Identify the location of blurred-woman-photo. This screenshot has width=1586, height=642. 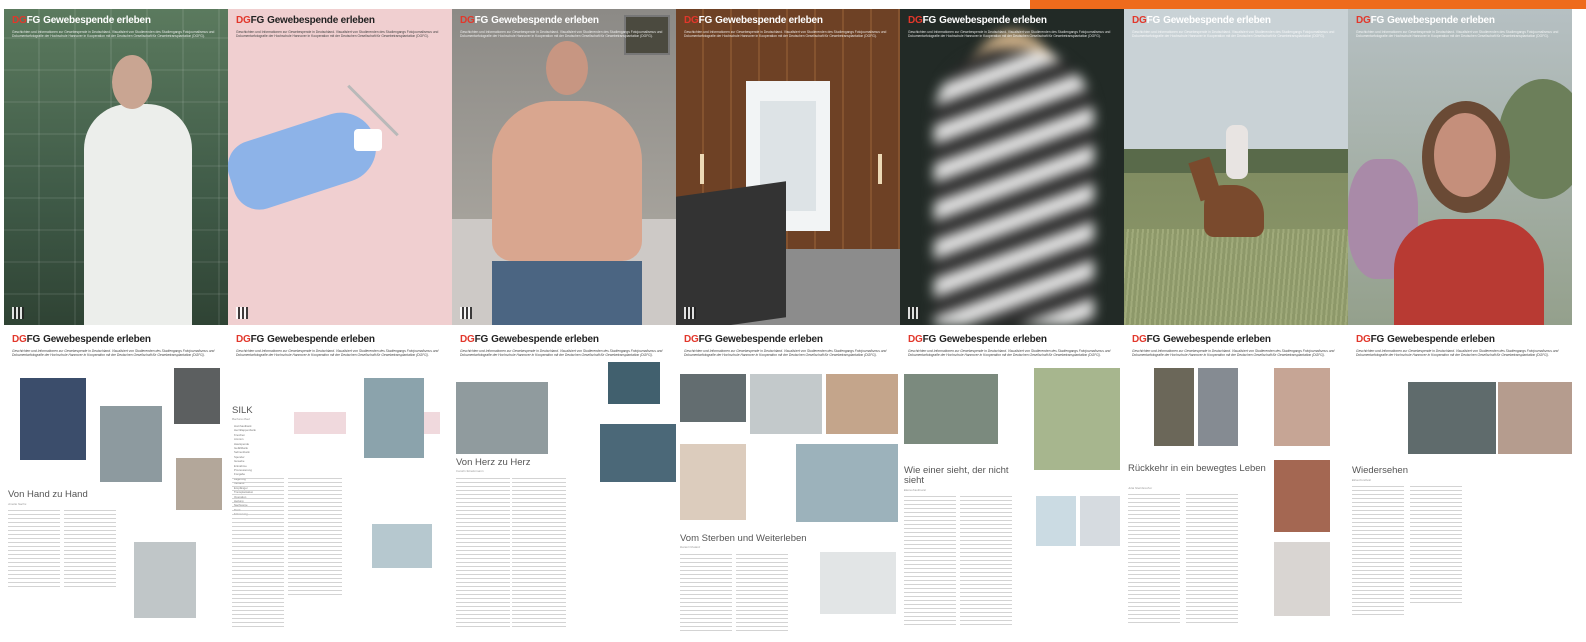
(1014, 187).